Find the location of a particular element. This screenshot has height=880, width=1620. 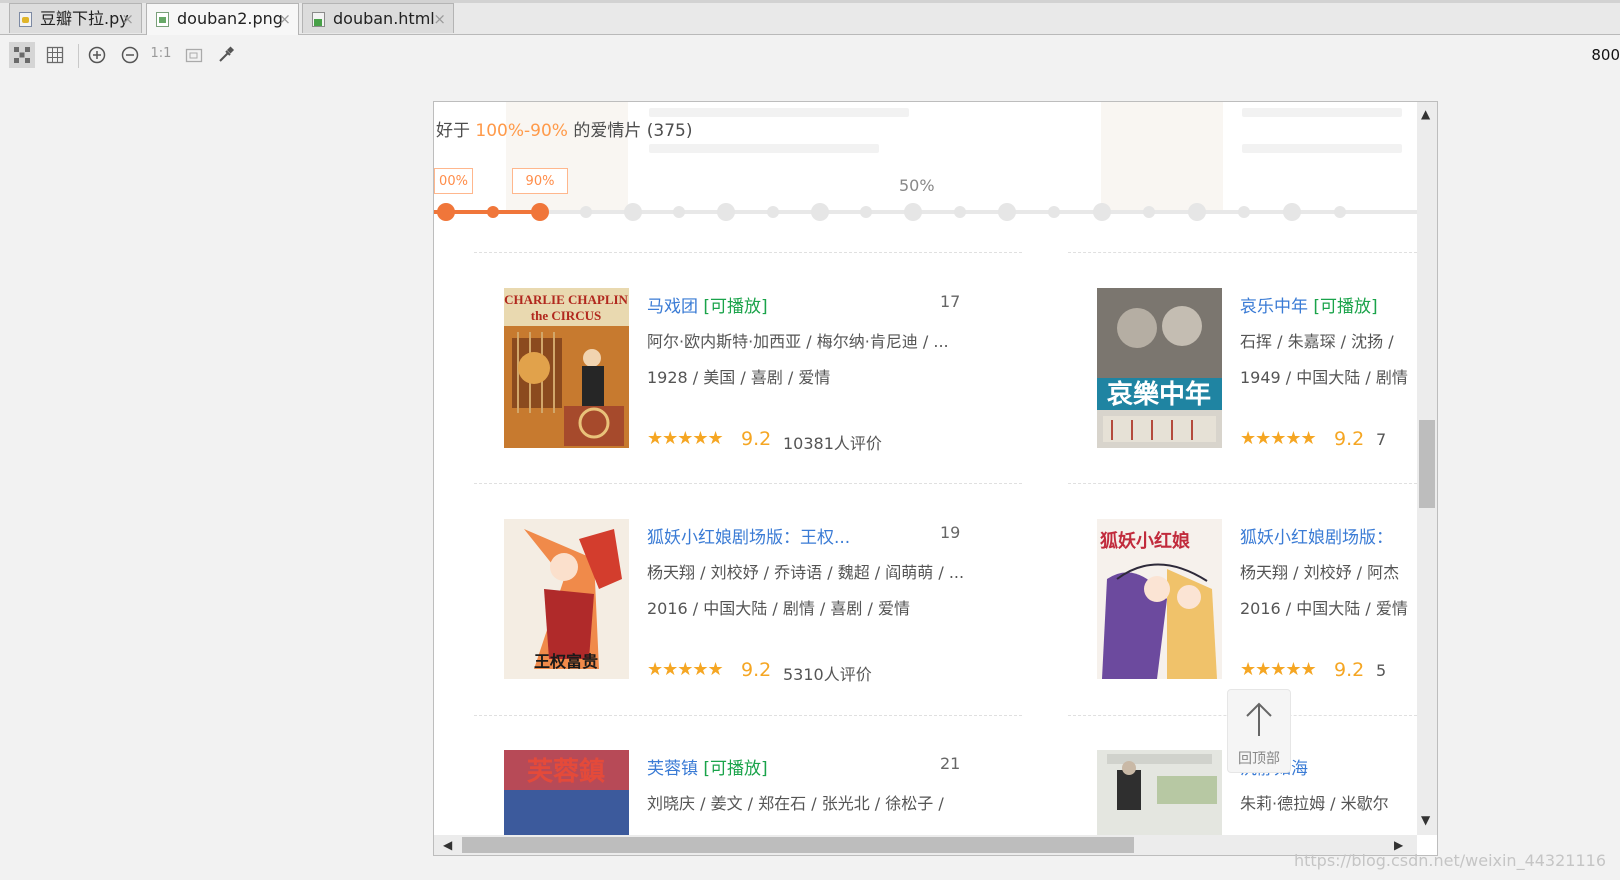

faded-poster is located at coordinates (1162, 157).